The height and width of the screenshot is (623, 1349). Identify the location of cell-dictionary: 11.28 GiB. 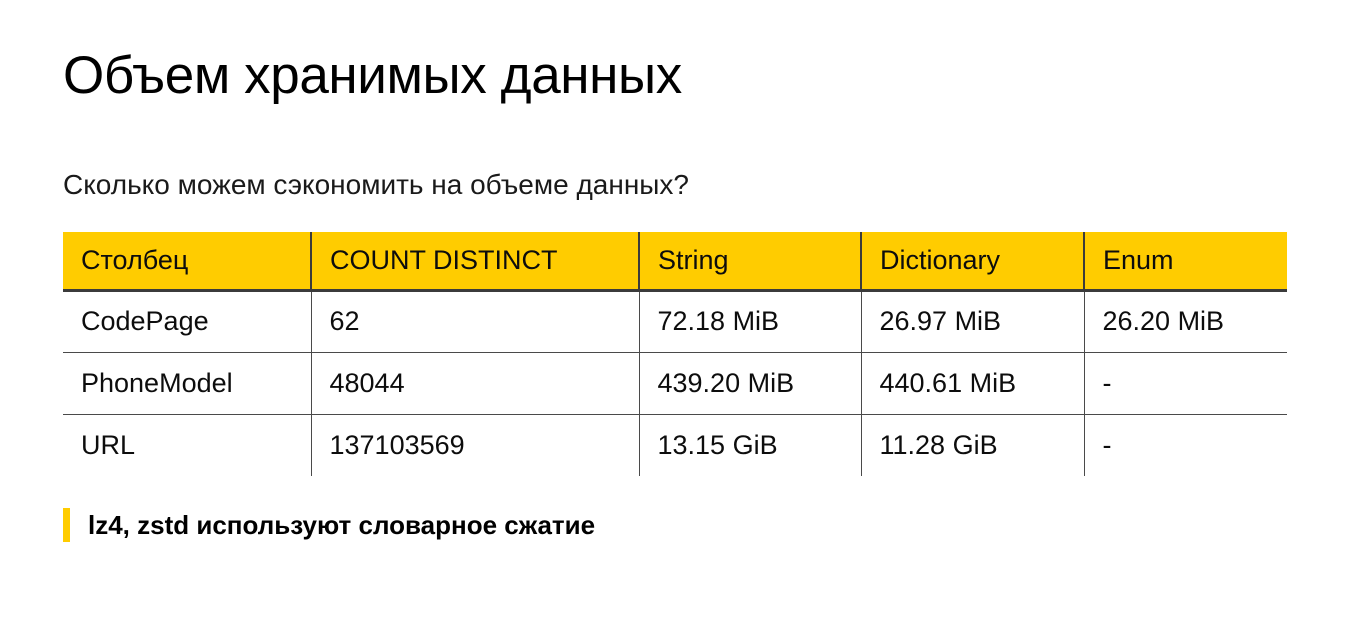
(972, 444).